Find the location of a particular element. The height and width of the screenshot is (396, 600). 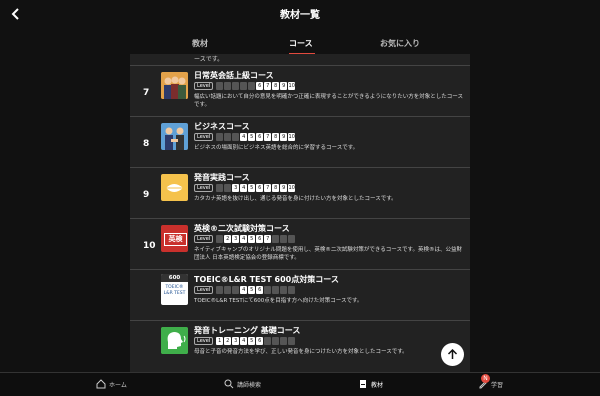

nav-home: ホーム is located at coordinates (111, 384).